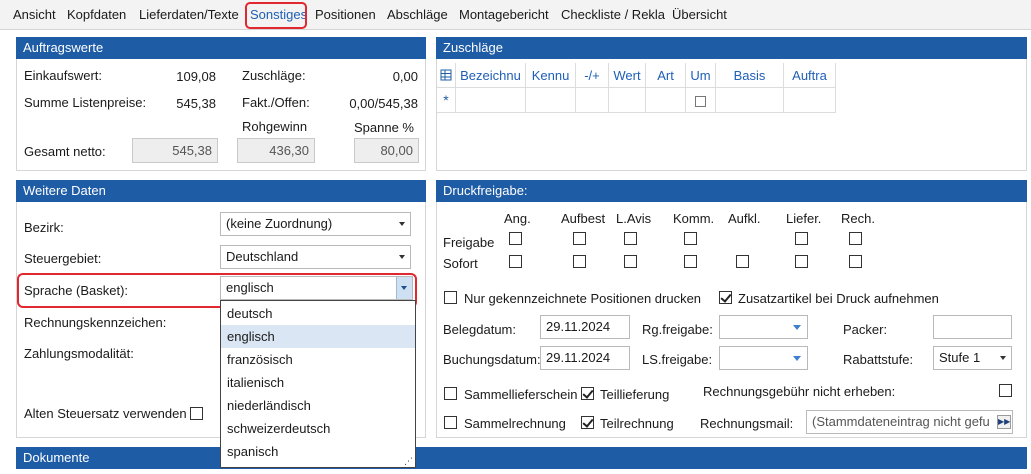  I want to click on sofort-label: Sofort, so click(460, 263).